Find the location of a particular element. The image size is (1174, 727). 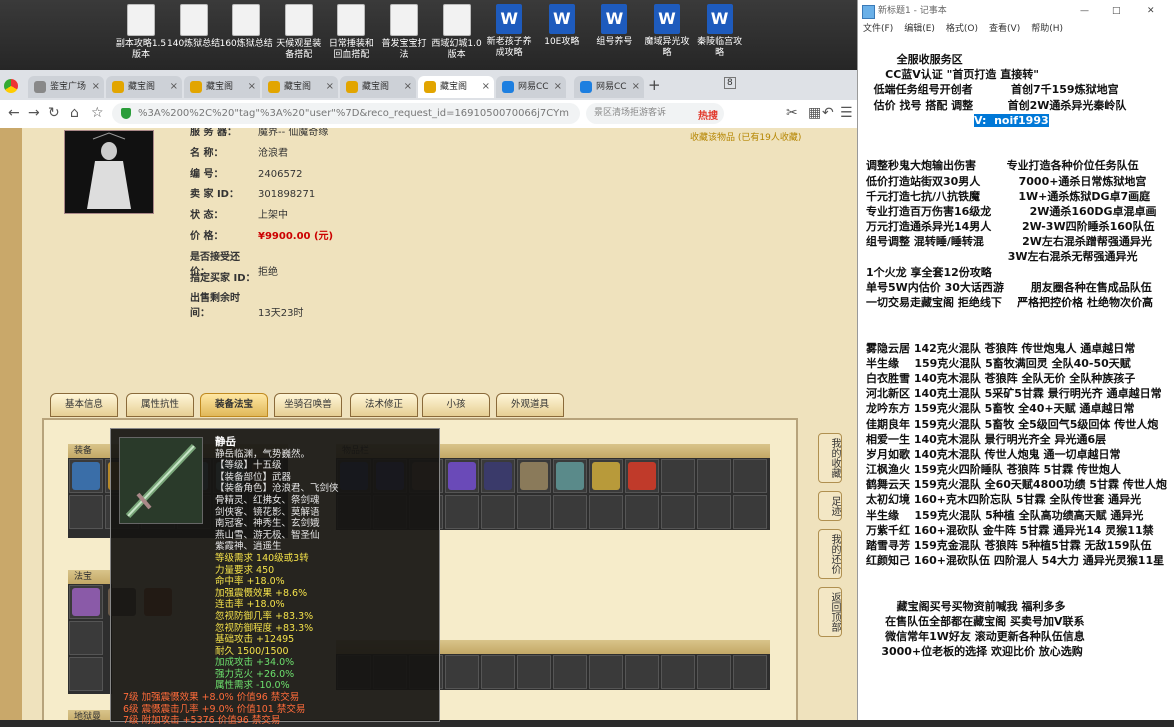

tooltip-line: 忽视防御程度 +83.3% is located at coordinates (264, 628).